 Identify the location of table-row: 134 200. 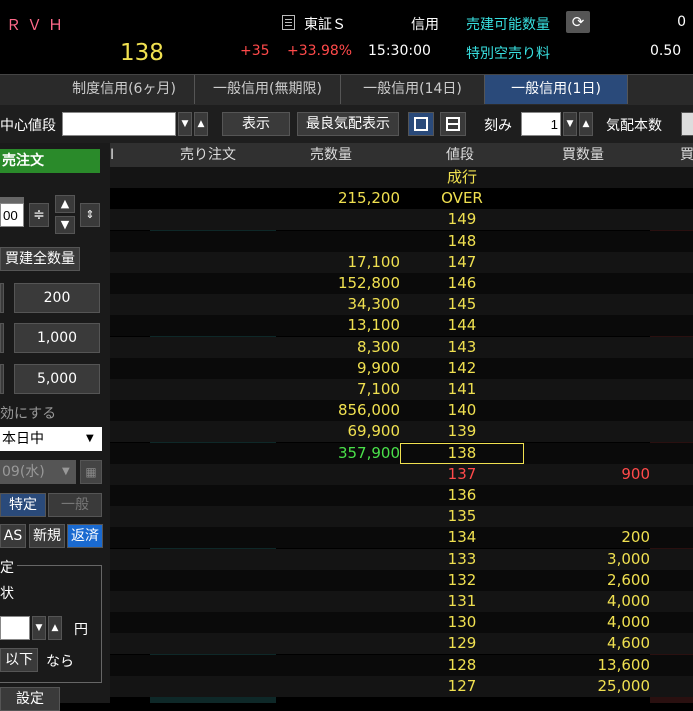
(401, 538).